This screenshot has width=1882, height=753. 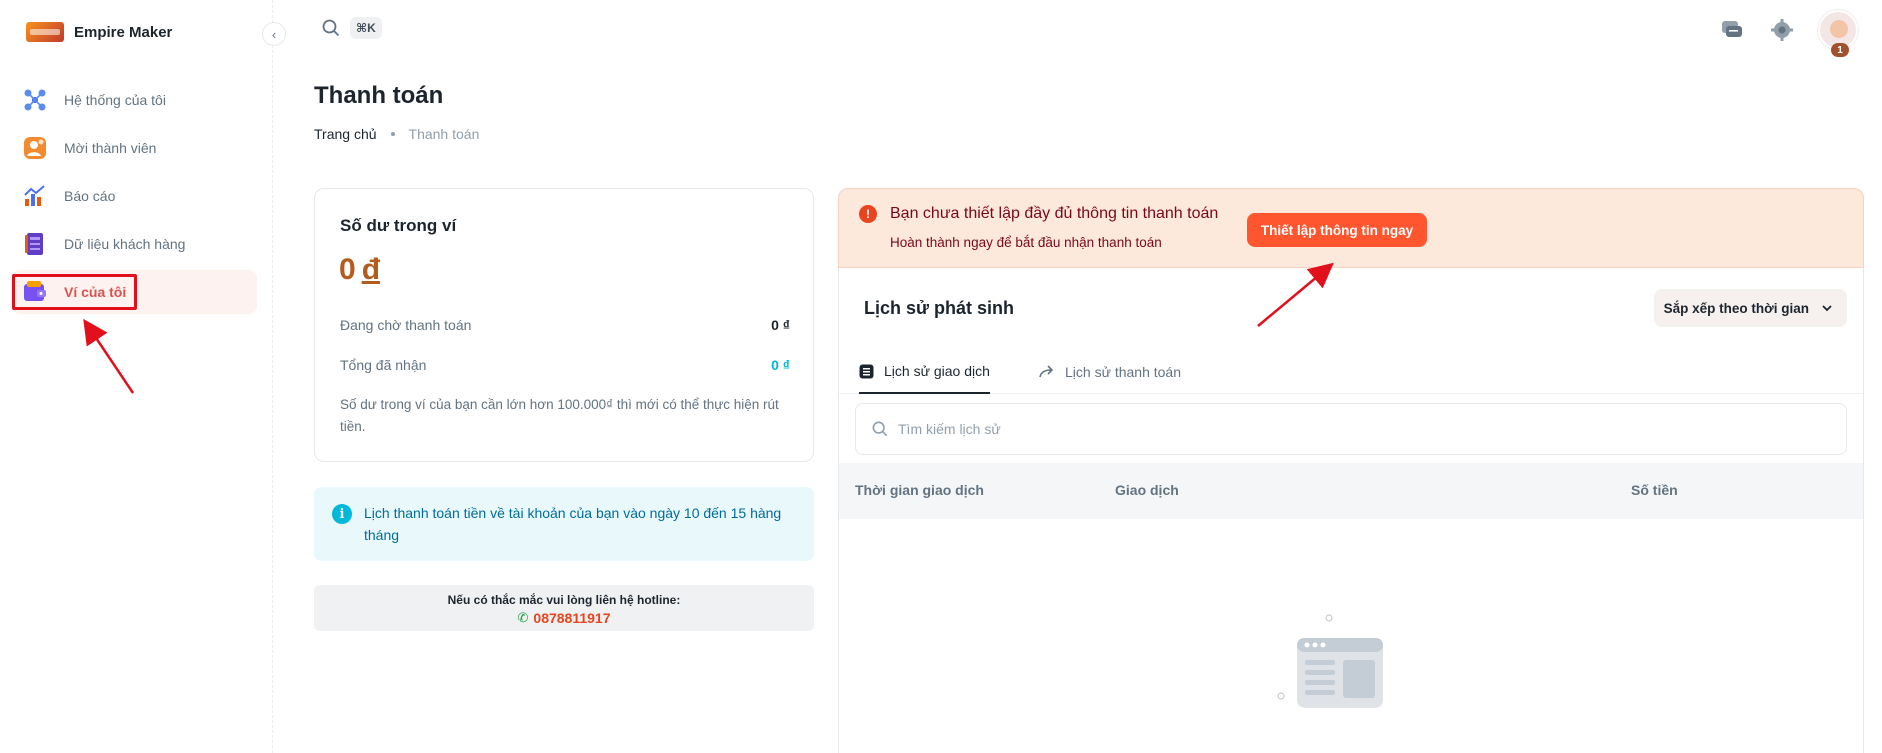 What do you see at coordinates (366, 28) in the screenshot?
I see `shortcut-badge: ⌘K` at bounding box center [366, 28].